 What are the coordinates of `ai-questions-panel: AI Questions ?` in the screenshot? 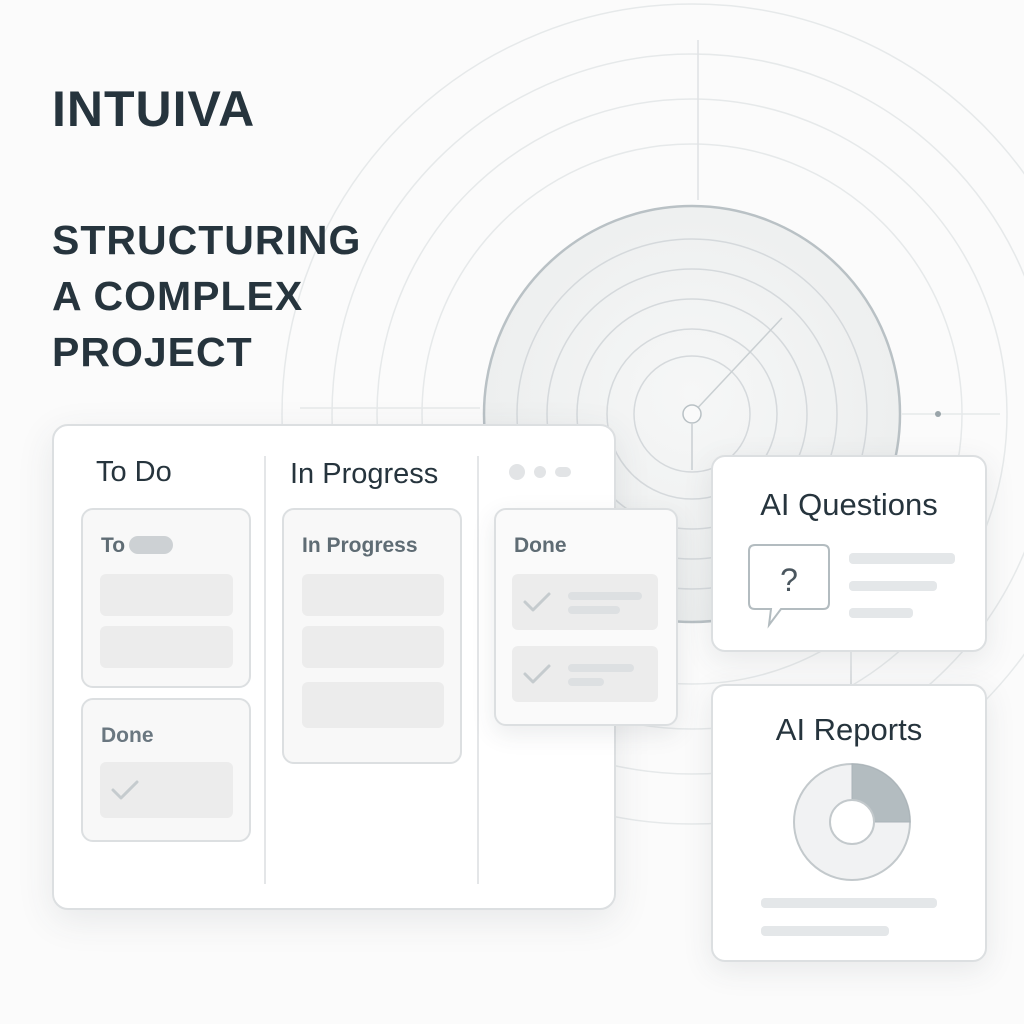 It's located at (849, 553).